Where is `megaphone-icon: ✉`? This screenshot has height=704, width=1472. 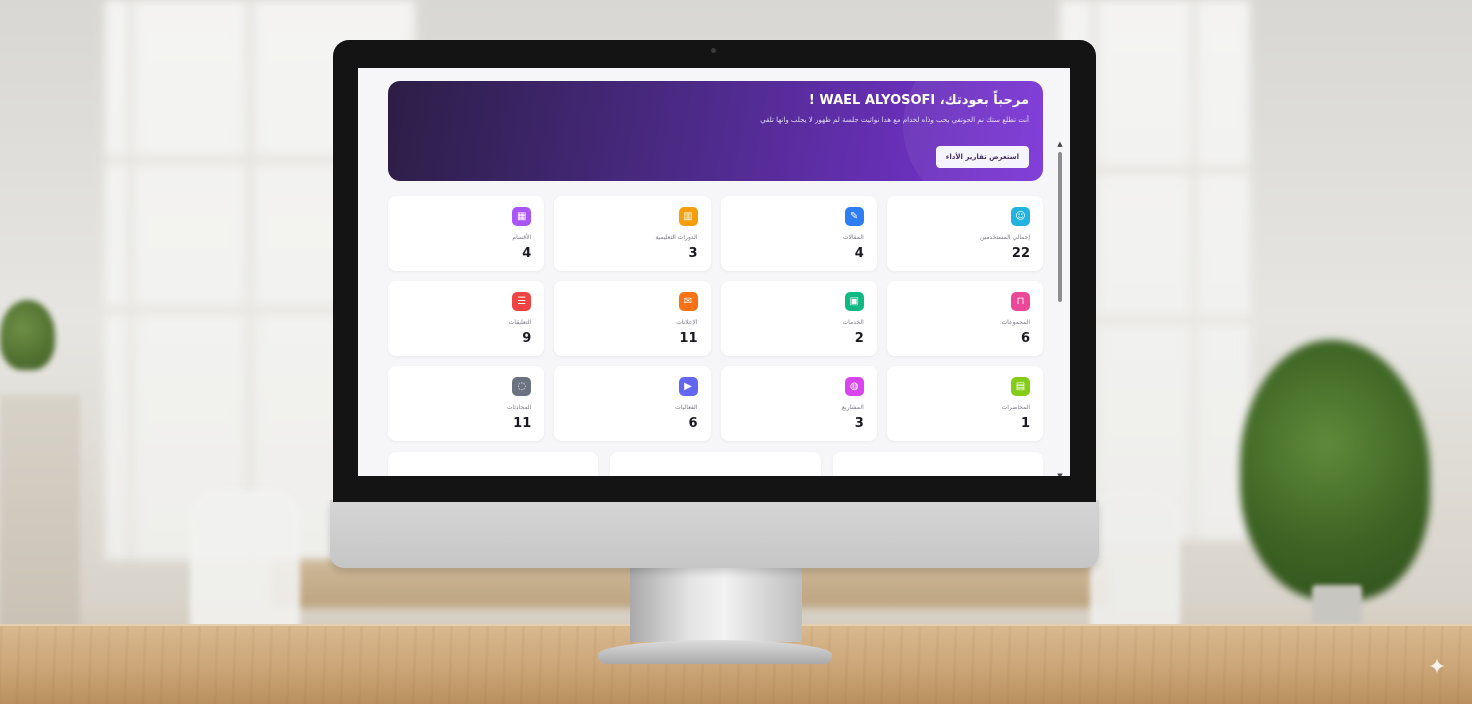
megaphone-icon: ✉ is located at coordinates (688, 301).